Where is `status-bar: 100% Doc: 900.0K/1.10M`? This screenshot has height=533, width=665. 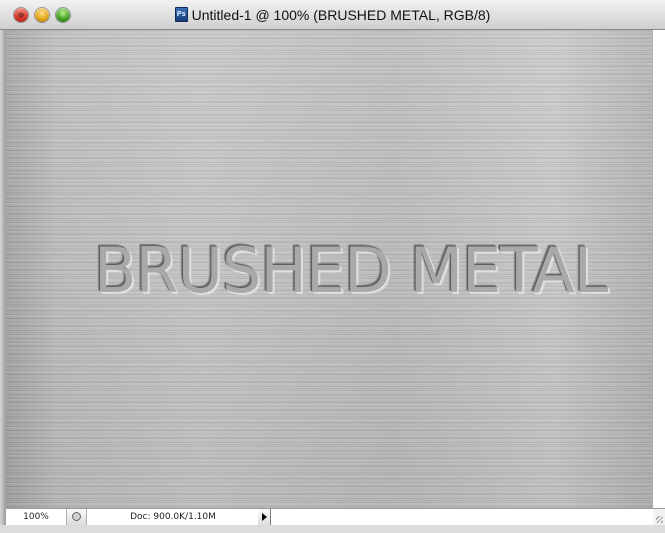
status-bar: 100% Doc: 900.0K/1.10M is located at coordinates (329, 516).